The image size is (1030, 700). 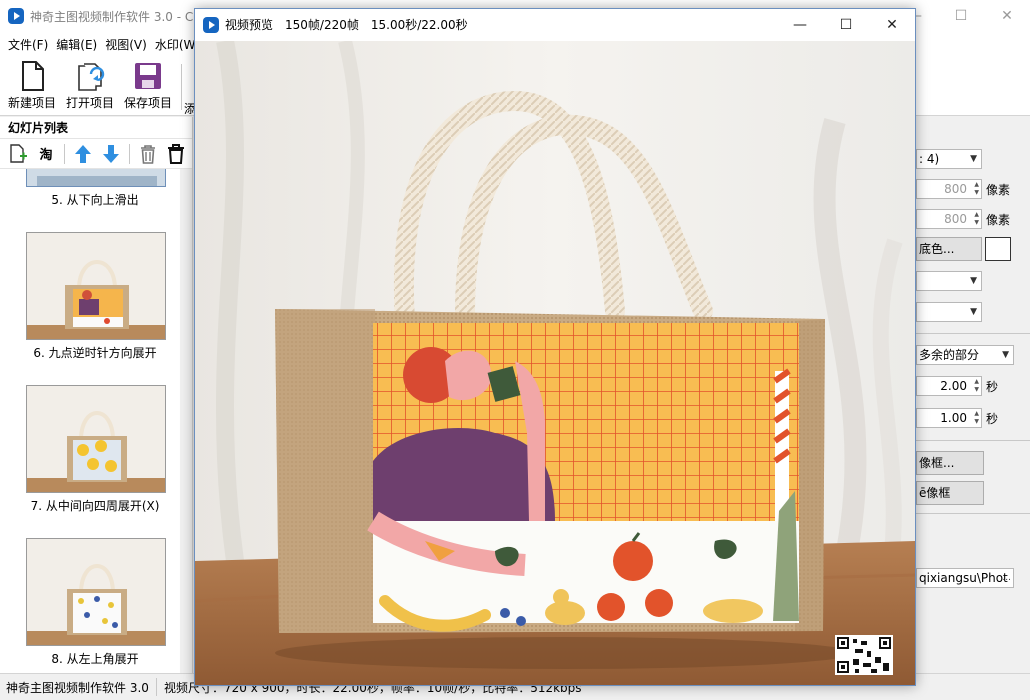 What do you see at coordinates (76, 44) in the screenshot?
I see `menu-edit: 编辑(E)` at bounding box center [76, 44].